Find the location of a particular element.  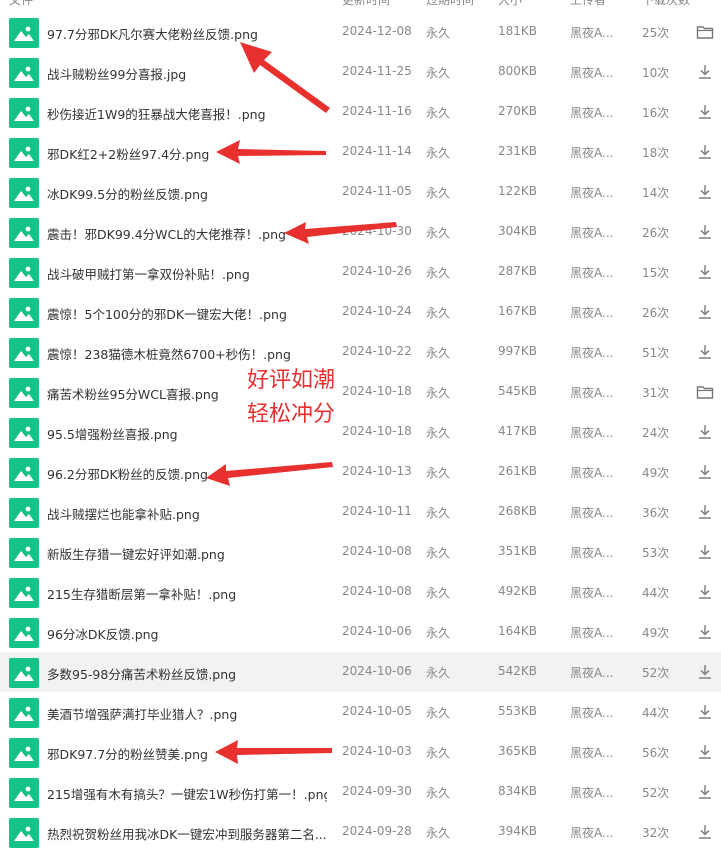

file-size: 122KB is located at coordinates (518, 191).